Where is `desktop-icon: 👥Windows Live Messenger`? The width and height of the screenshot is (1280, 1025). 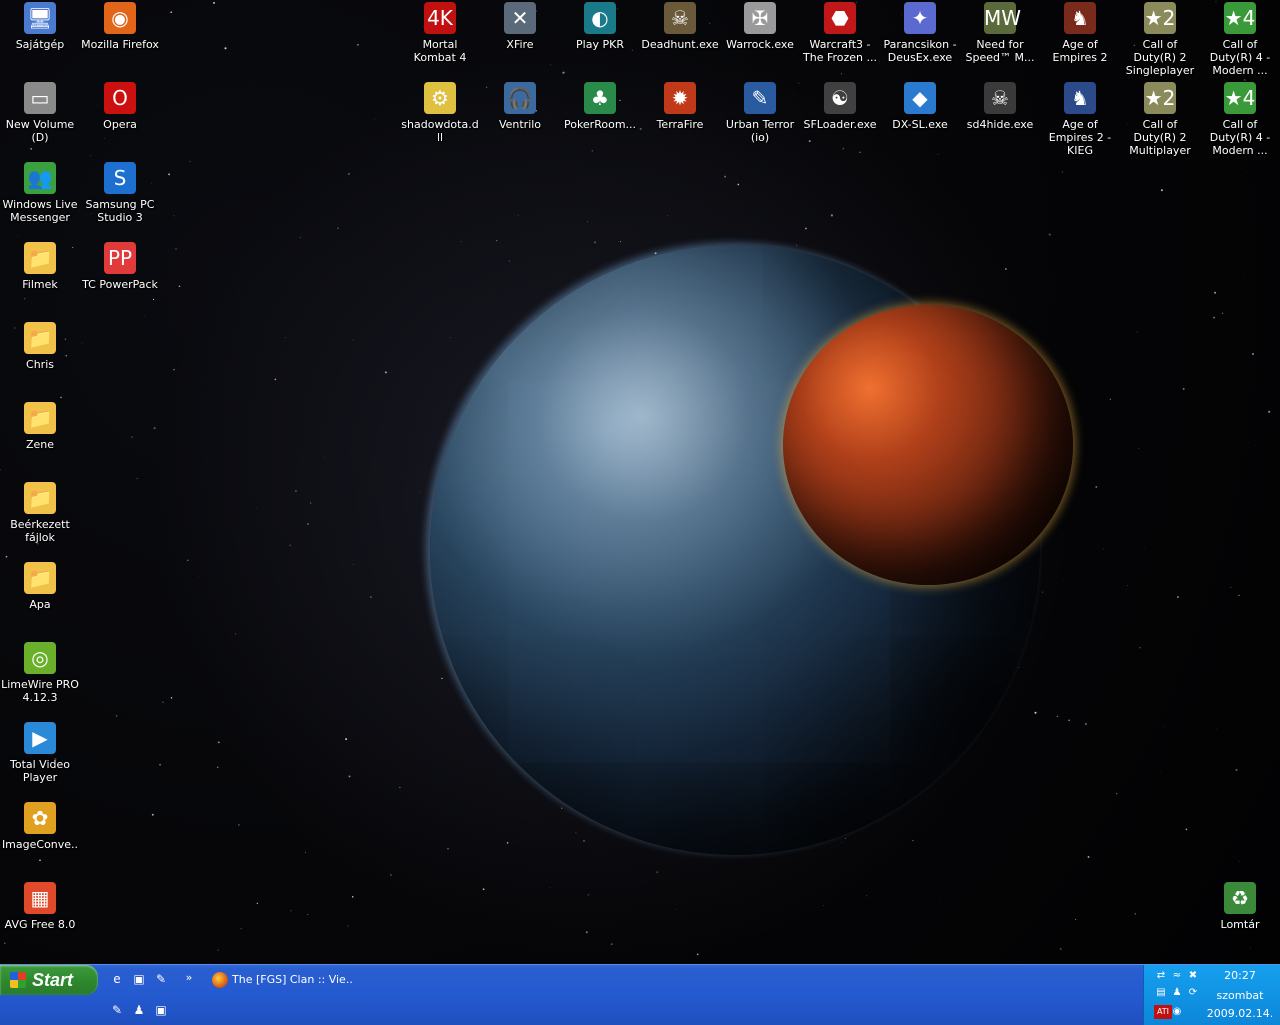
desktop-icon: 👥Windows Live Messenger is located at coordinates (40, 200).